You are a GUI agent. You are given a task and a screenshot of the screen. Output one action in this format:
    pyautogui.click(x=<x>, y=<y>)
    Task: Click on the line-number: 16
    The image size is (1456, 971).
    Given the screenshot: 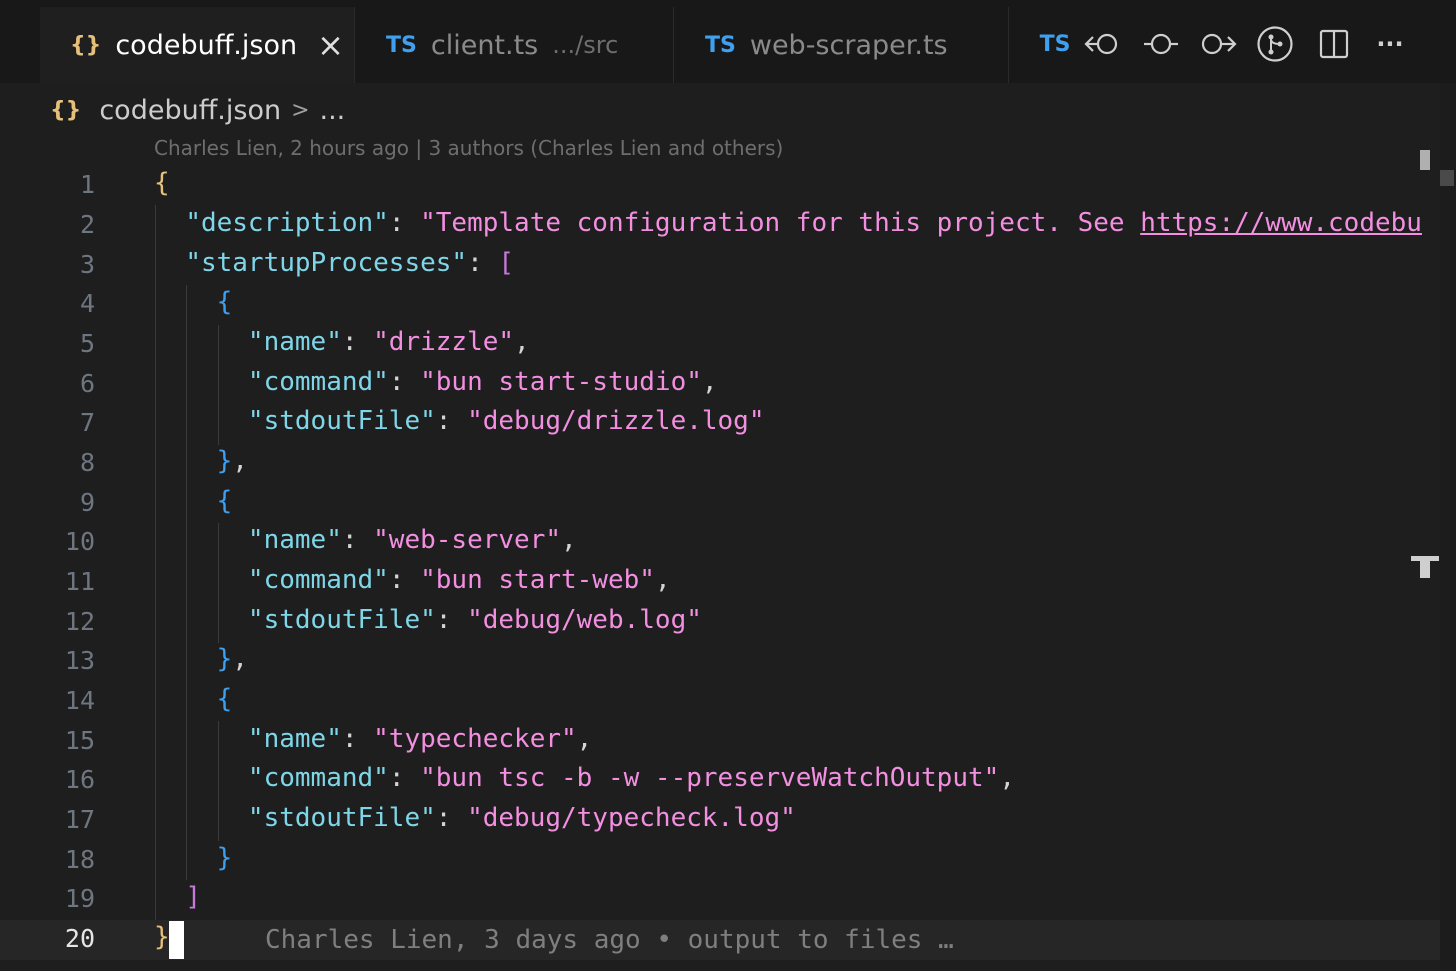 What is the action you would take?
    pyautogui.click(x=79, y=779)
    